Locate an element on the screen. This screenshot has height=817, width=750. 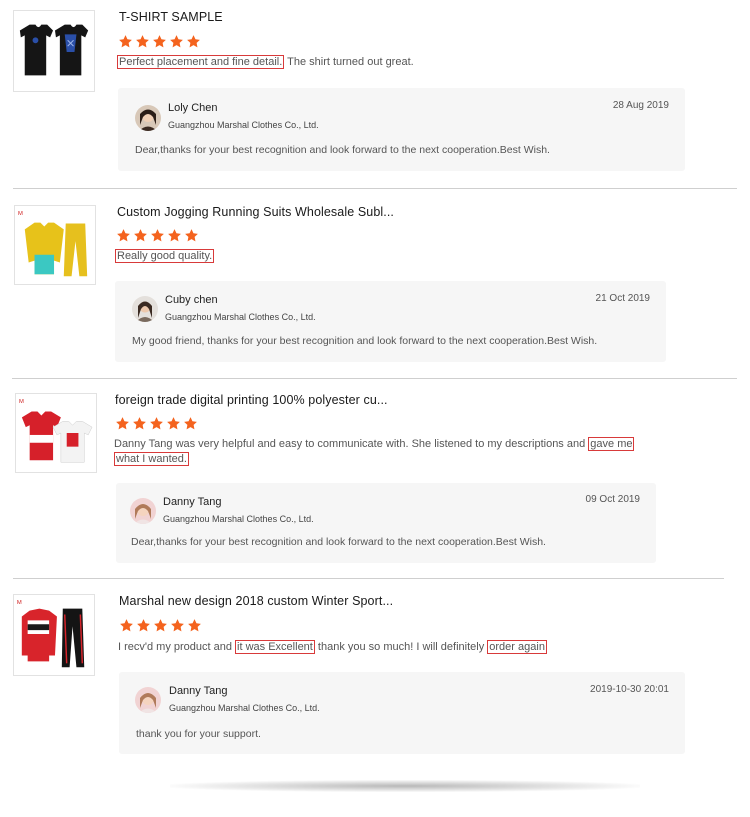
tracksuit-image: M is located at coordinates (54, 635).